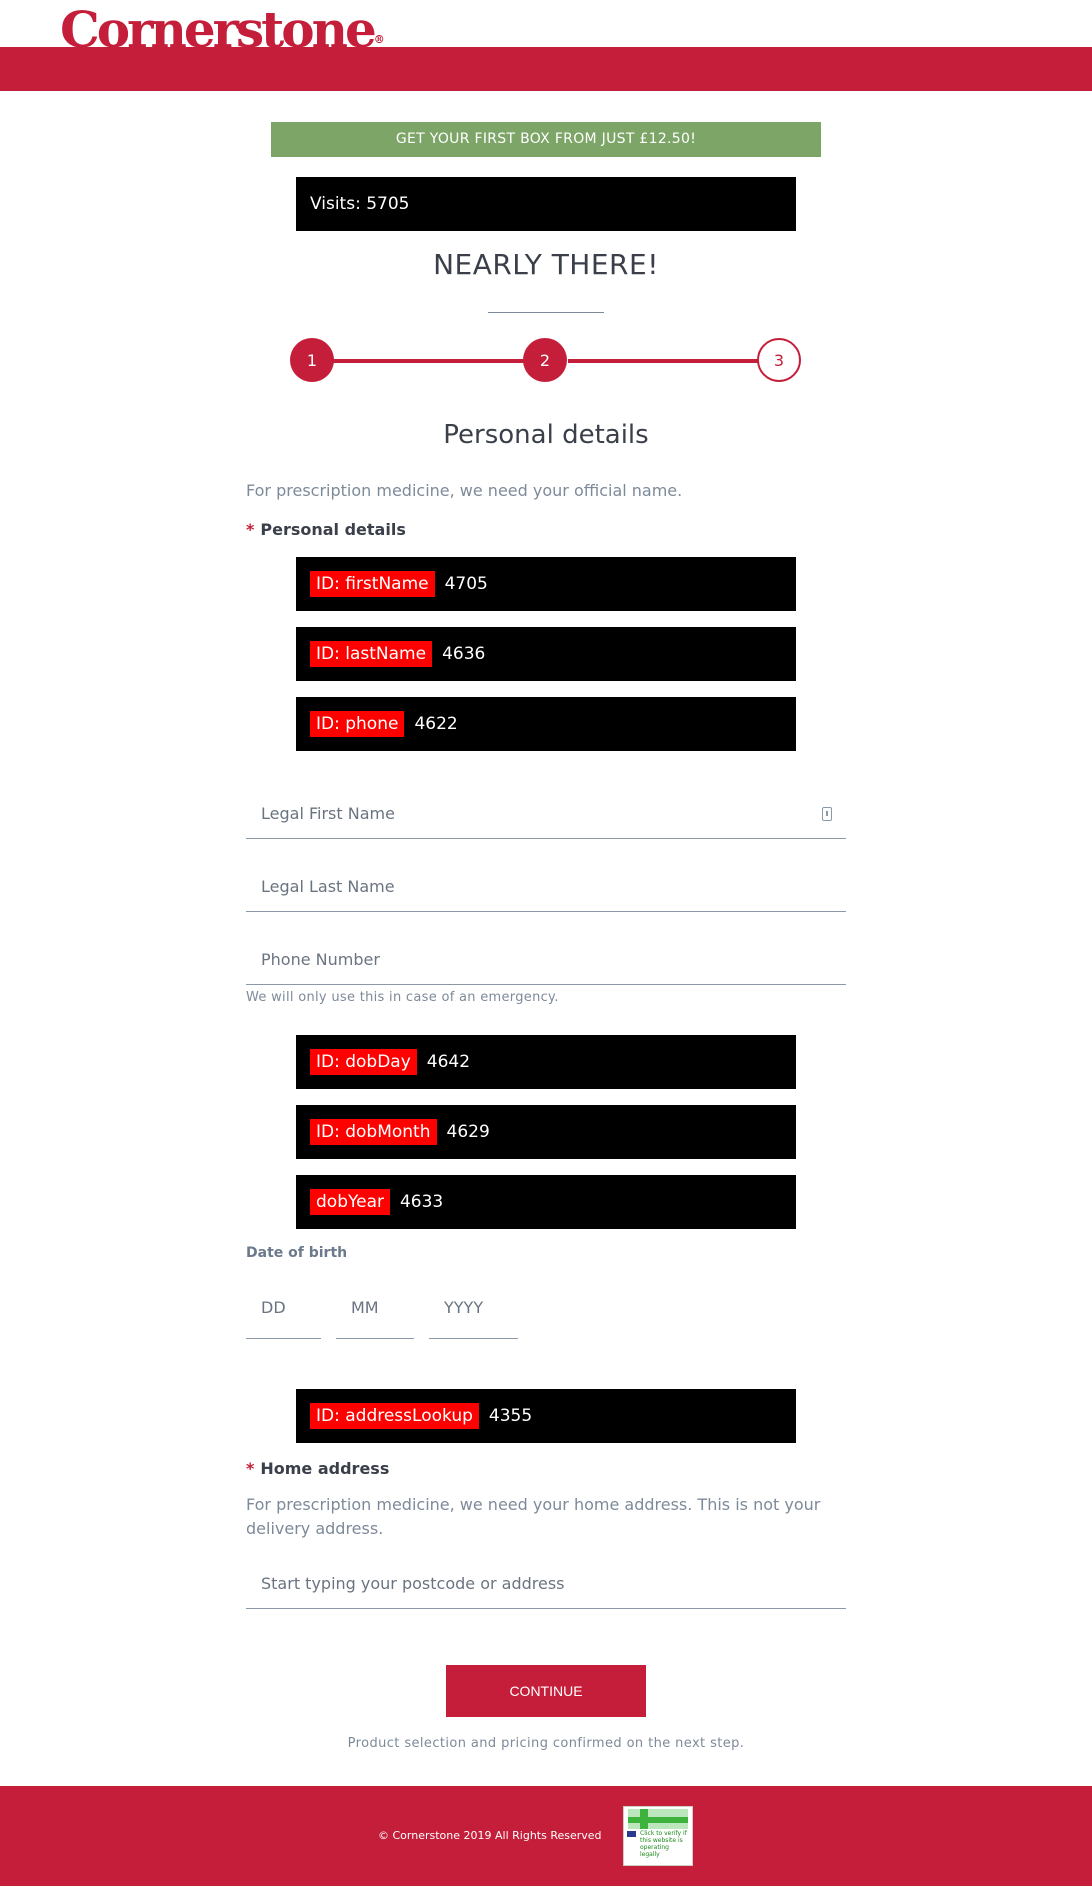 The width and height of the screenshot is (1092, 1886). Describe the element at coordinates (464, 1307) in the screenshot. I see `dob-year-placeholder: YYYY` at that location.